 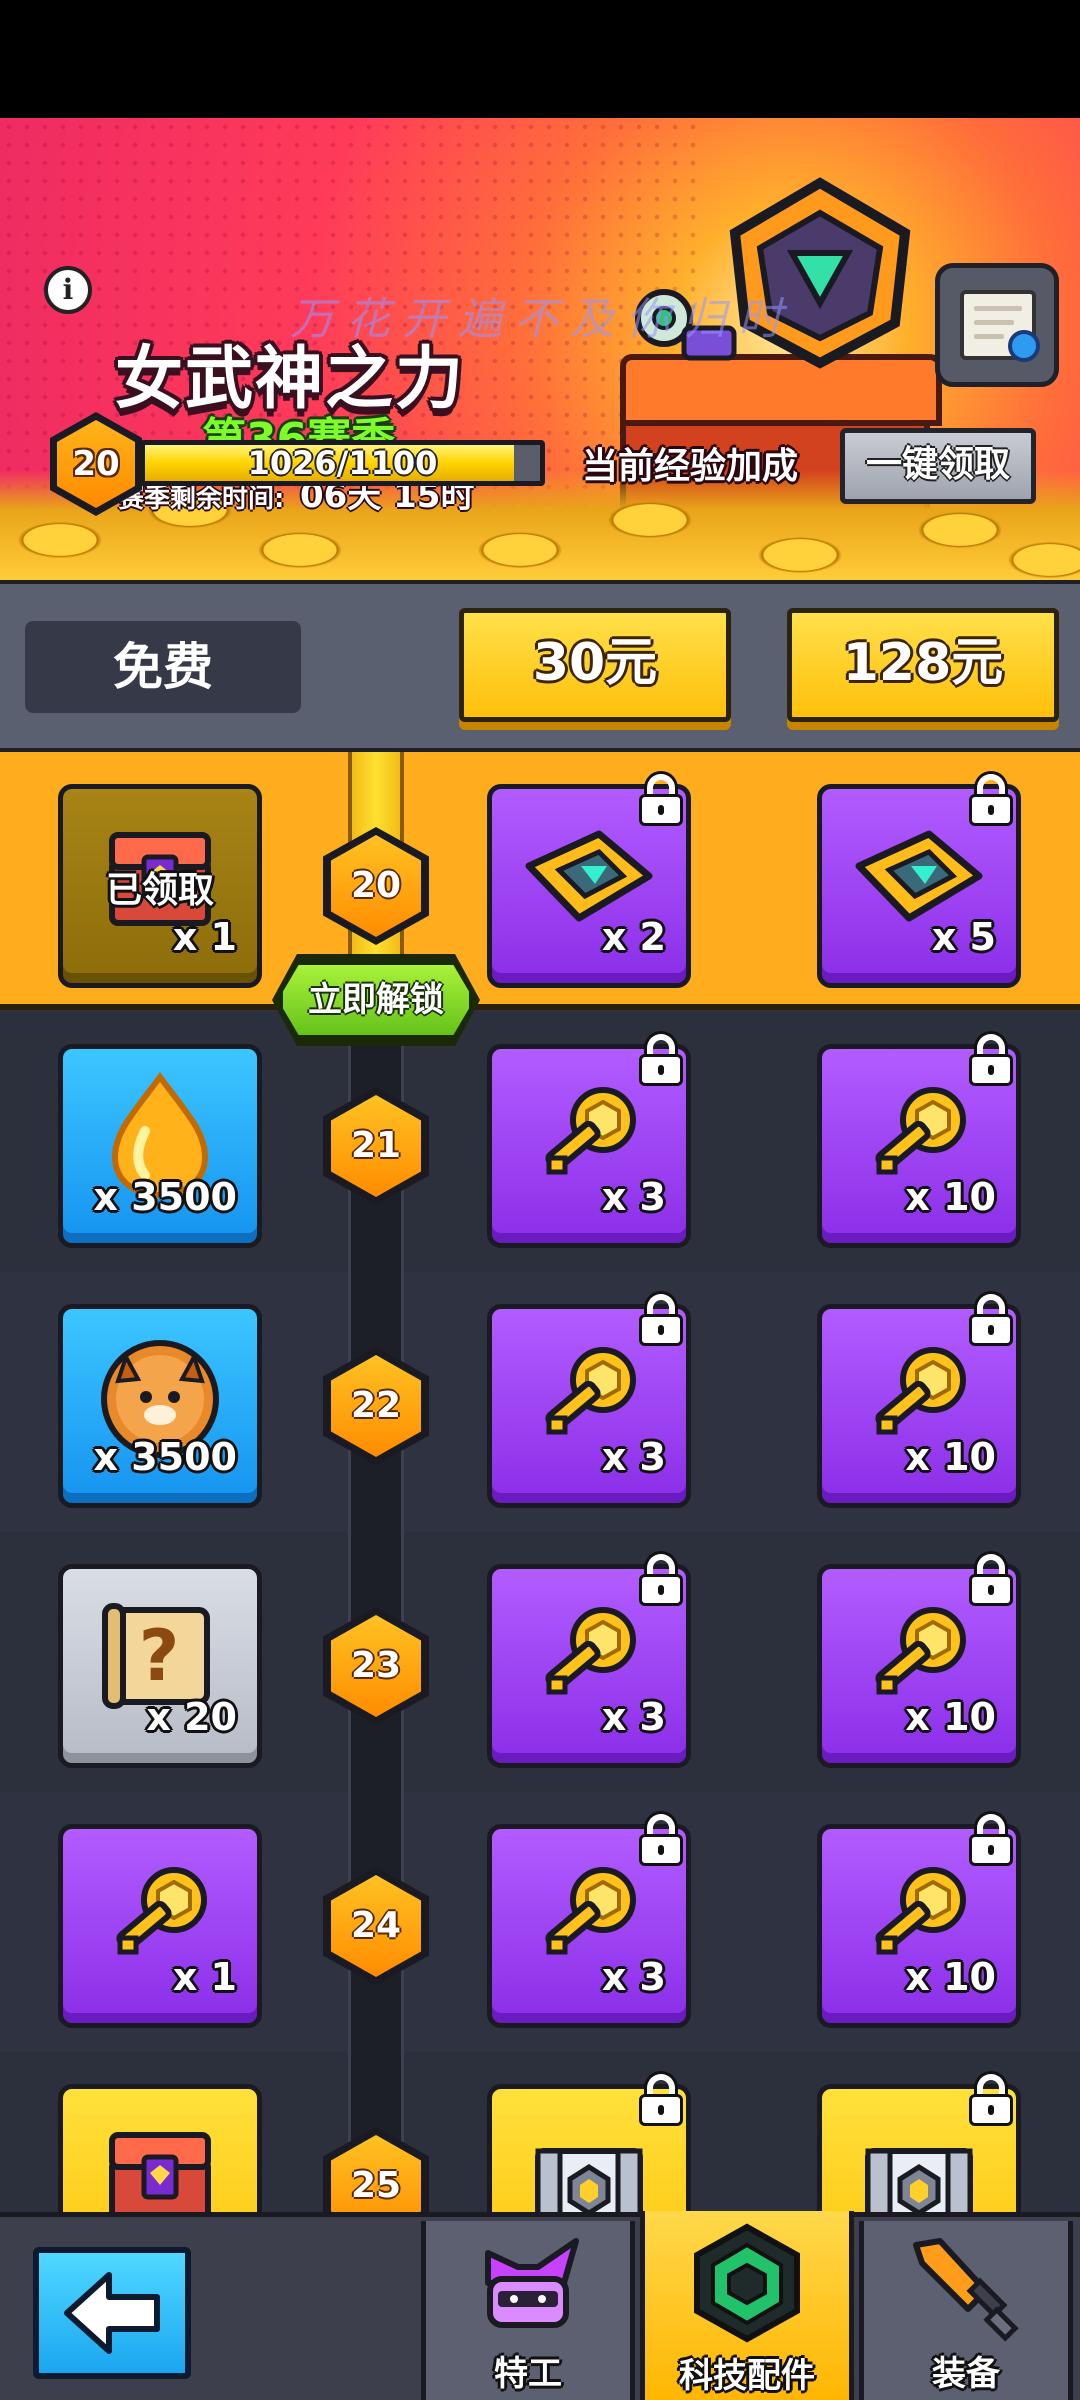 I want to click on free-reward-card: x 1, so click(x=160, y=1926).